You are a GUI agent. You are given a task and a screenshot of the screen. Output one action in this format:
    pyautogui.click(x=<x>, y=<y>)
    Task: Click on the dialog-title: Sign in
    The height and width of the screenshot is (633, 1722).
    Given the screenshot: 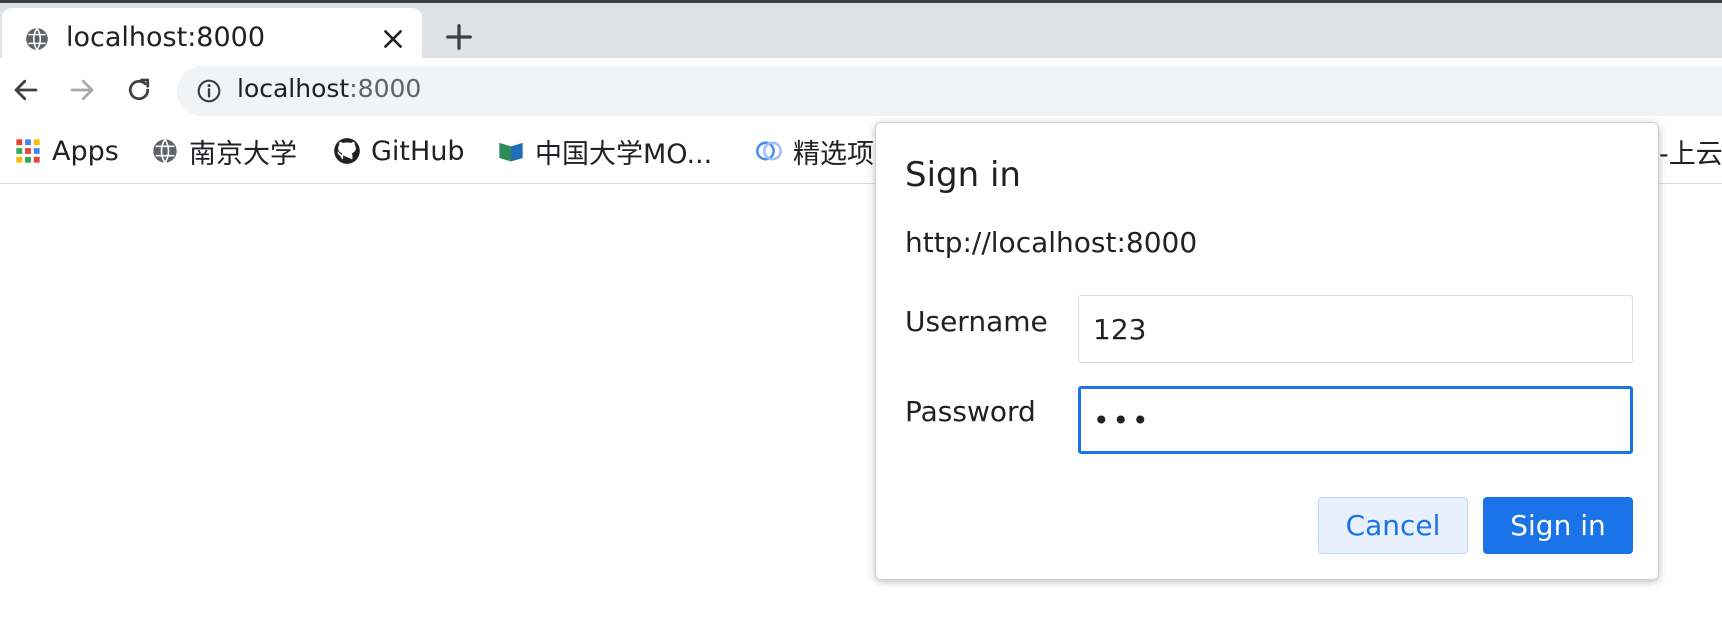 What is the action you would take?
    pyautogui.click(x=963, y=175)
    